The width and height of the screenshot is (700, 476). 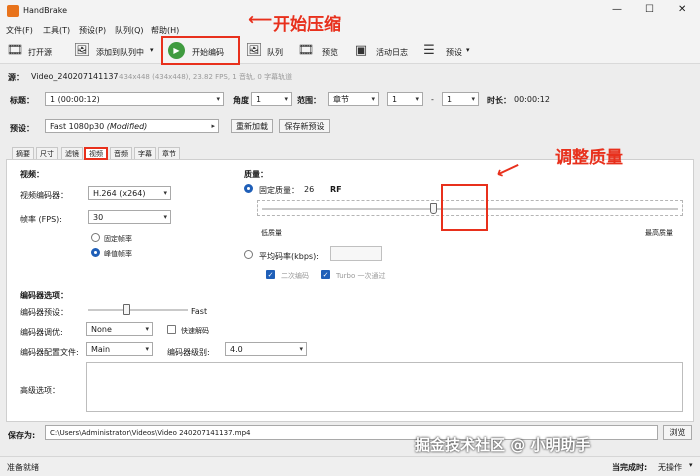 What do you see at coordinates (241, 100) in the screenshot?
I see `angle-label: 角度` at bounding box center [241, 100].